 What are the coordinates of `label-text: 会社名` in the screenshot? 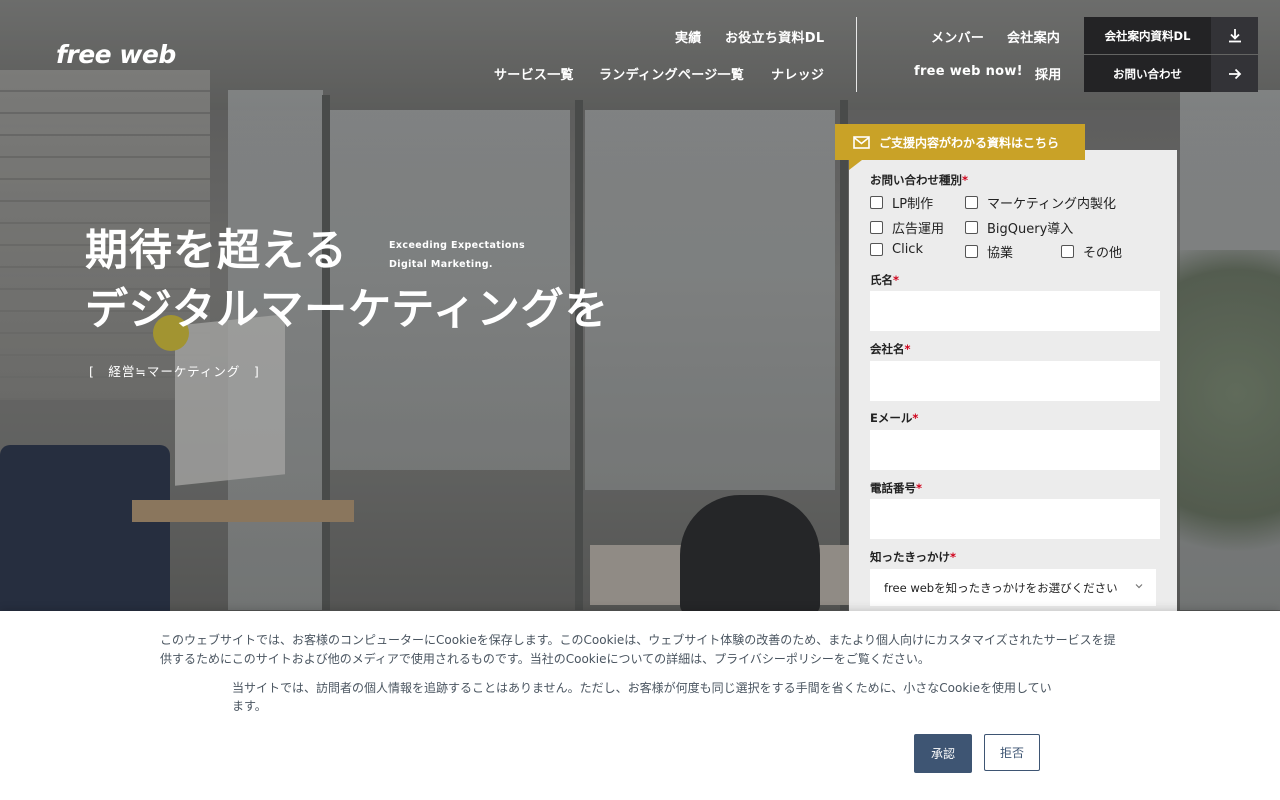 It's located at (887, 349).